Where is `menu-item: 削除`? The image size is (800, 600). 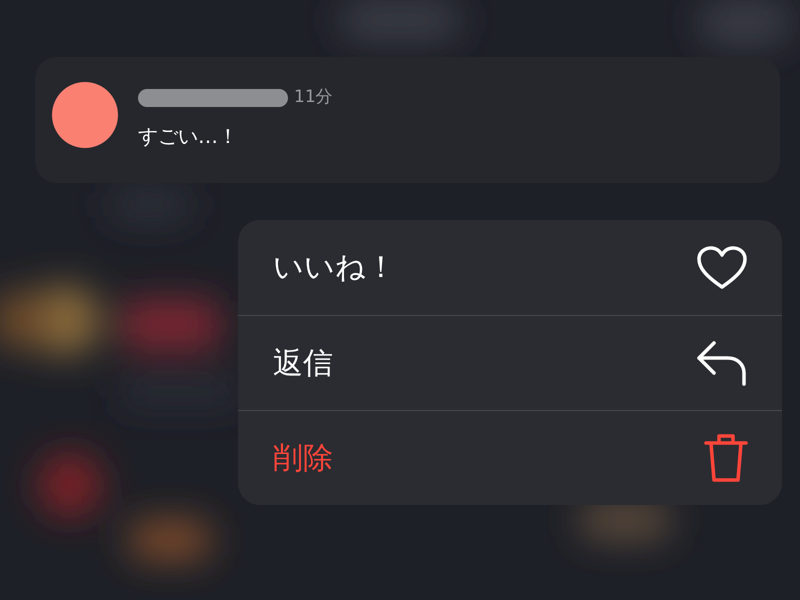
menu-item: 削除 is located at coordinates (510, 457).